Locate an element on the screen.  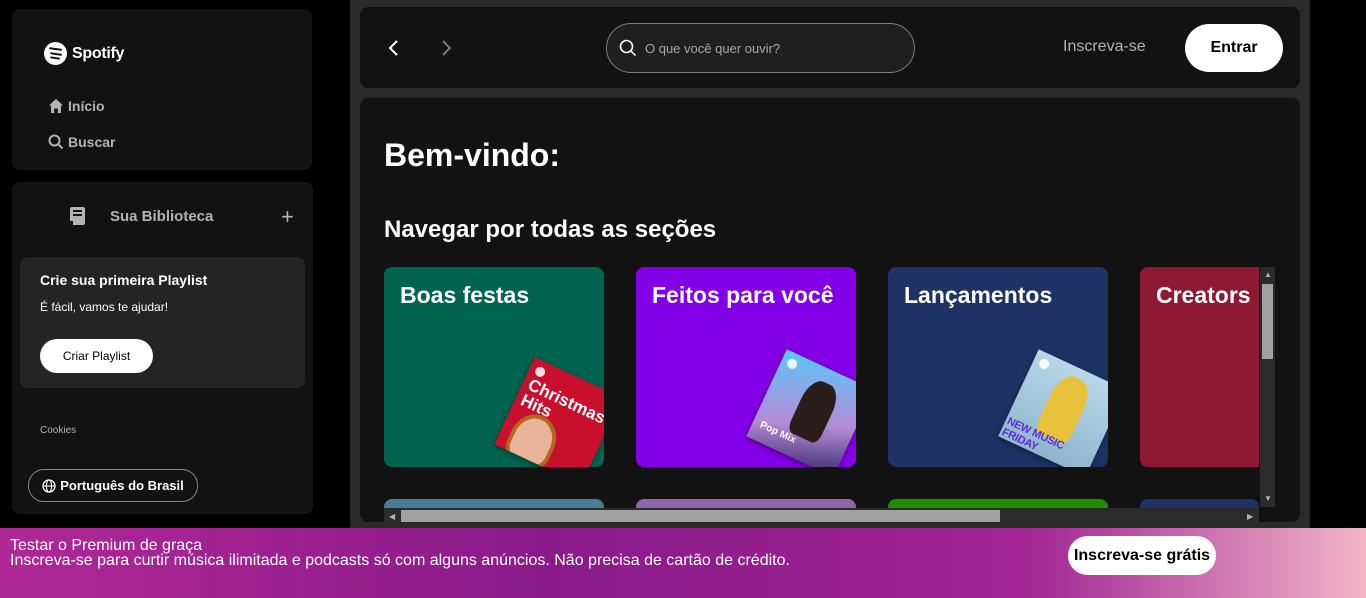
cookies-link: Cookies is located at coordinates (58, 430).